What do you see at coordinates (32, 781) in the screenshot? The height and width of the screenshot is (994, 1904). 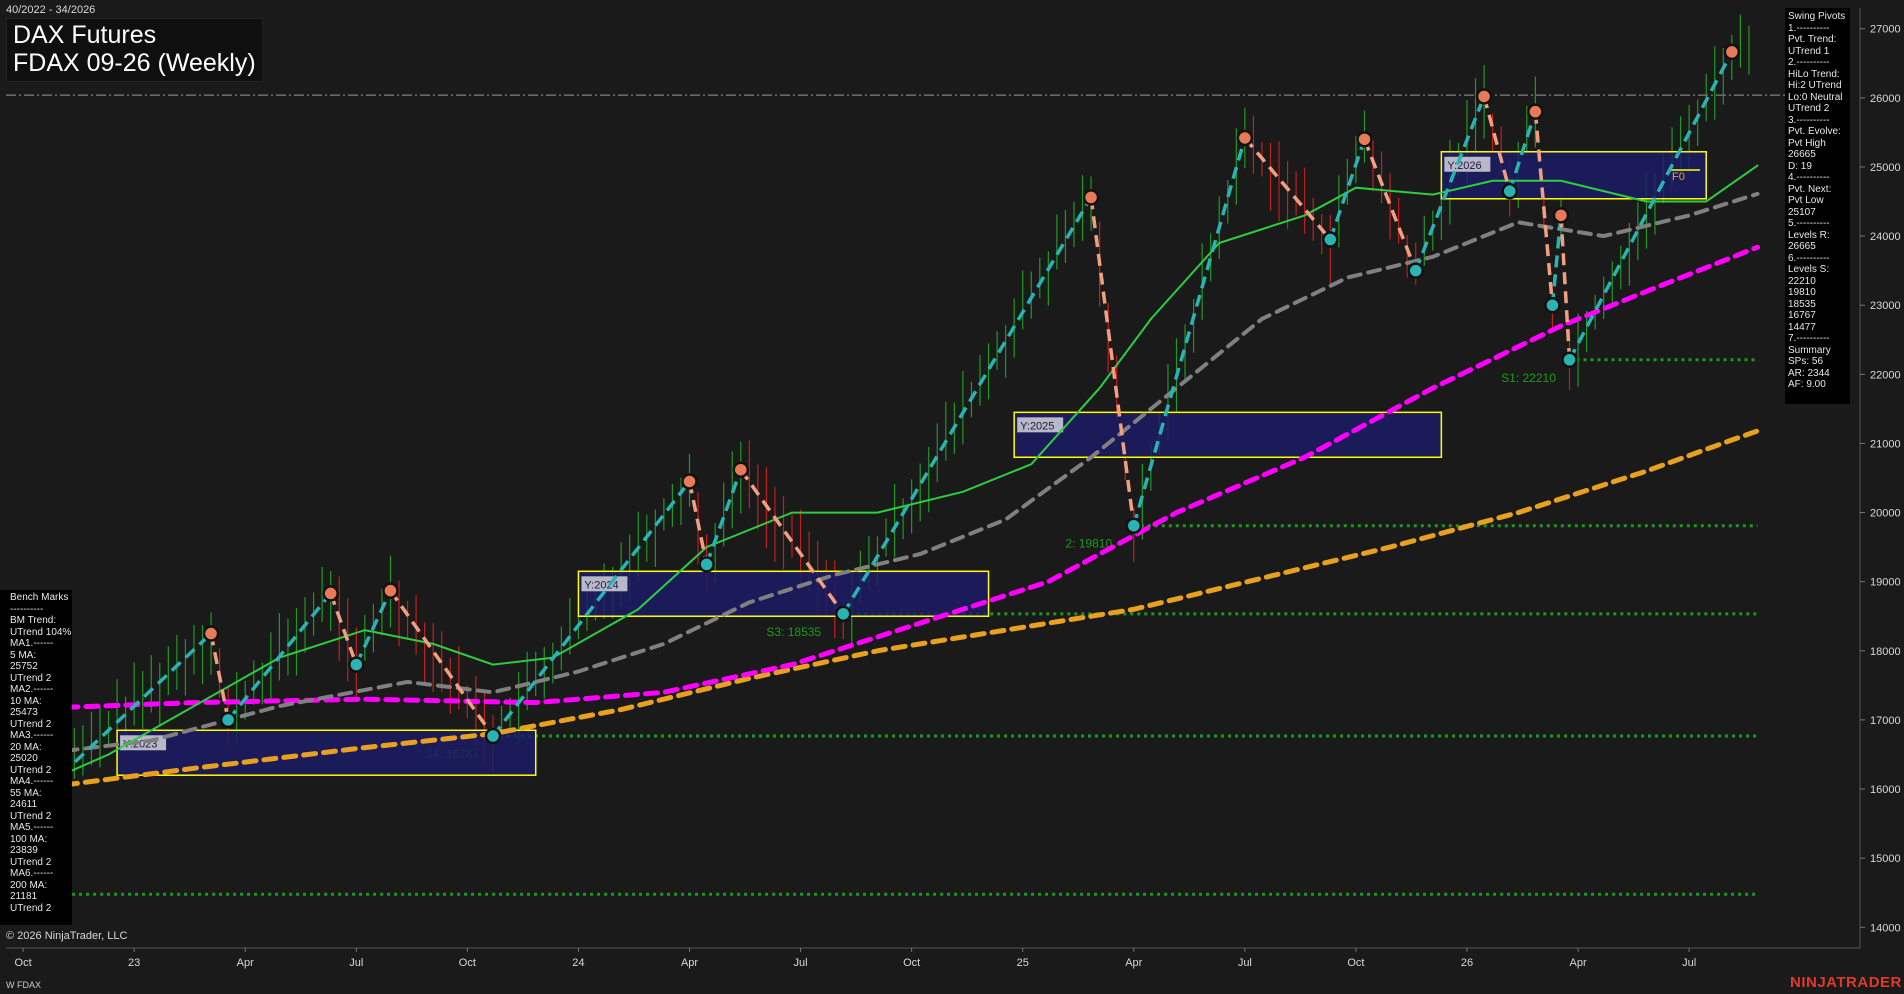 I see `panel-line: MA4.------` at bounding box center [32, 781].